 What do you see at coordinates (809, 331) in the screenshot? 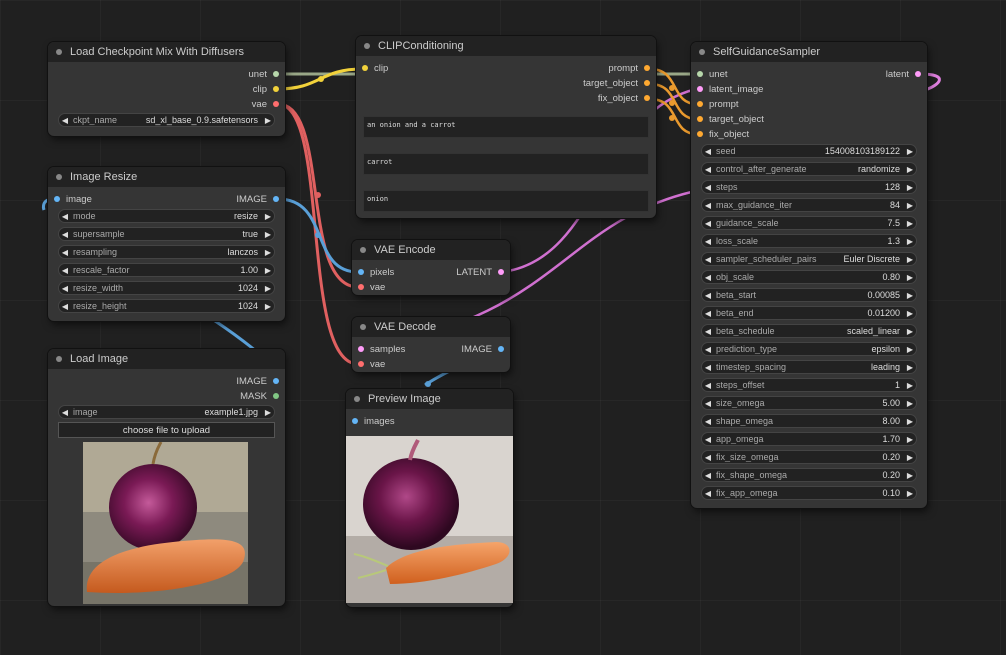
I see `widget-sampler-10: ◀ beta_schedule scaled_linear ▶` at bounding box center [809, 331].